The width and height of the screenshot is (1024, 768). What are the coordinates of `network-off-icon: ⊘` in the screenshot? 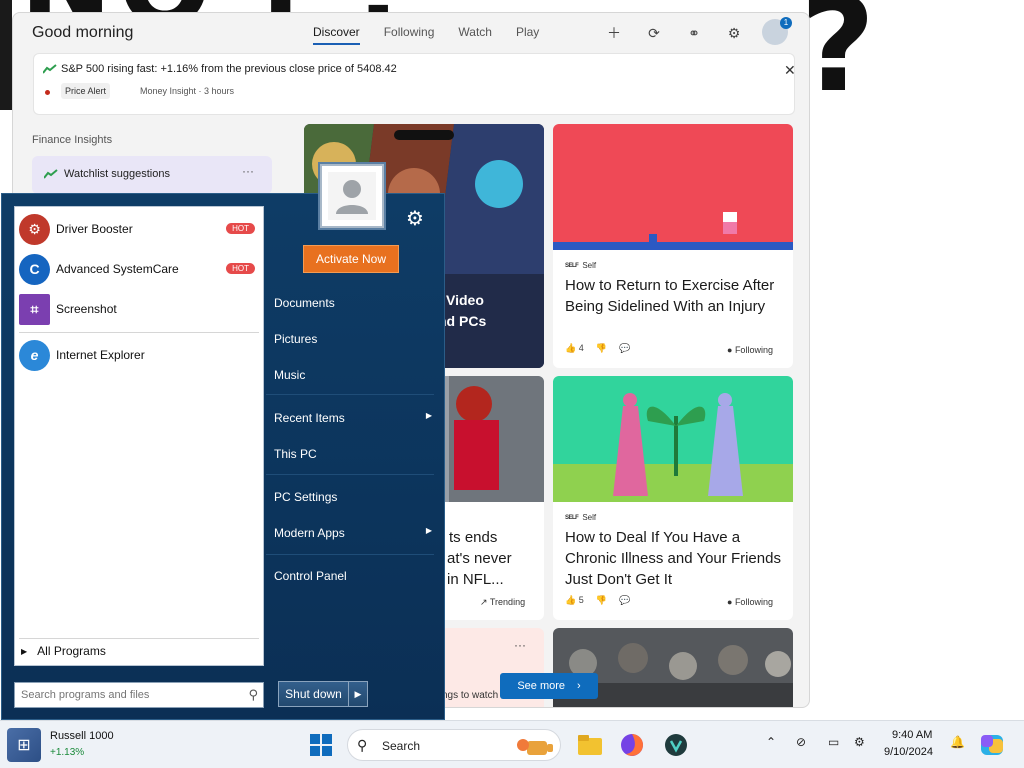 It's located at (801, 742).